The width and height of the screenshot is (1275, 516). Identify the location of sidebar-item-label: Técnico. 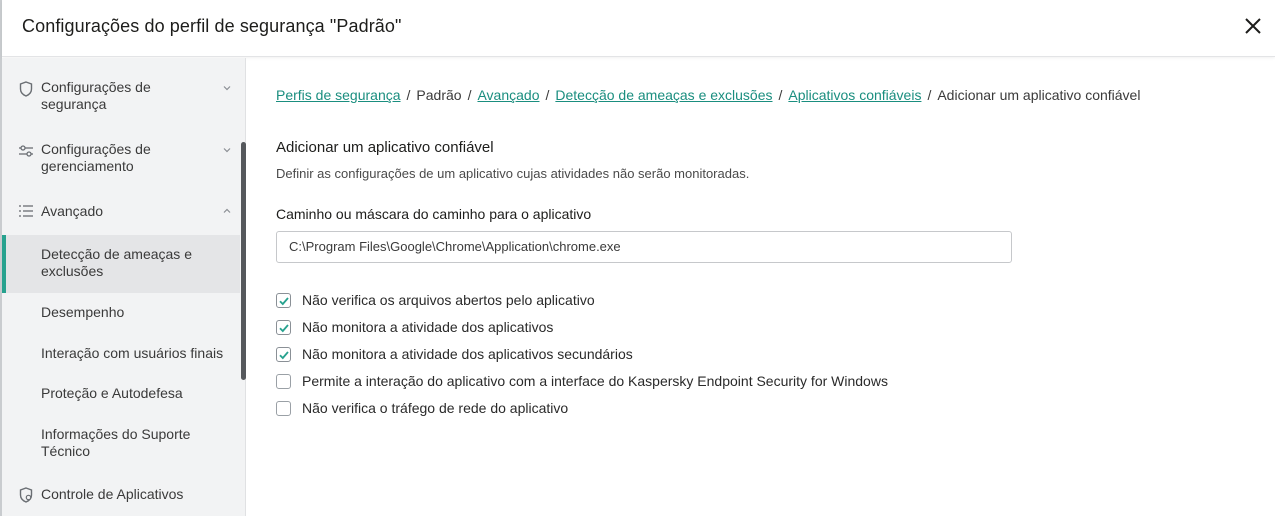
(66, 451).